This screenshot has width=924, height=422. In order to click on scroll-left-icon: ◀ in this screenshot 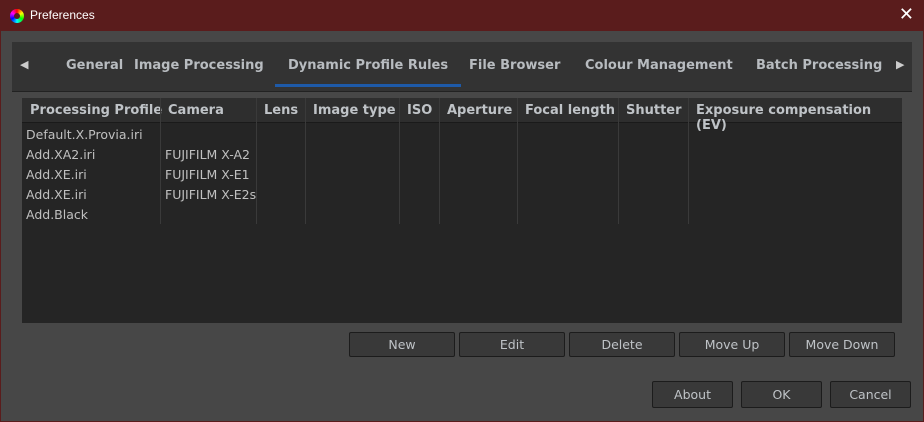, I will do `click(24, 64)`.